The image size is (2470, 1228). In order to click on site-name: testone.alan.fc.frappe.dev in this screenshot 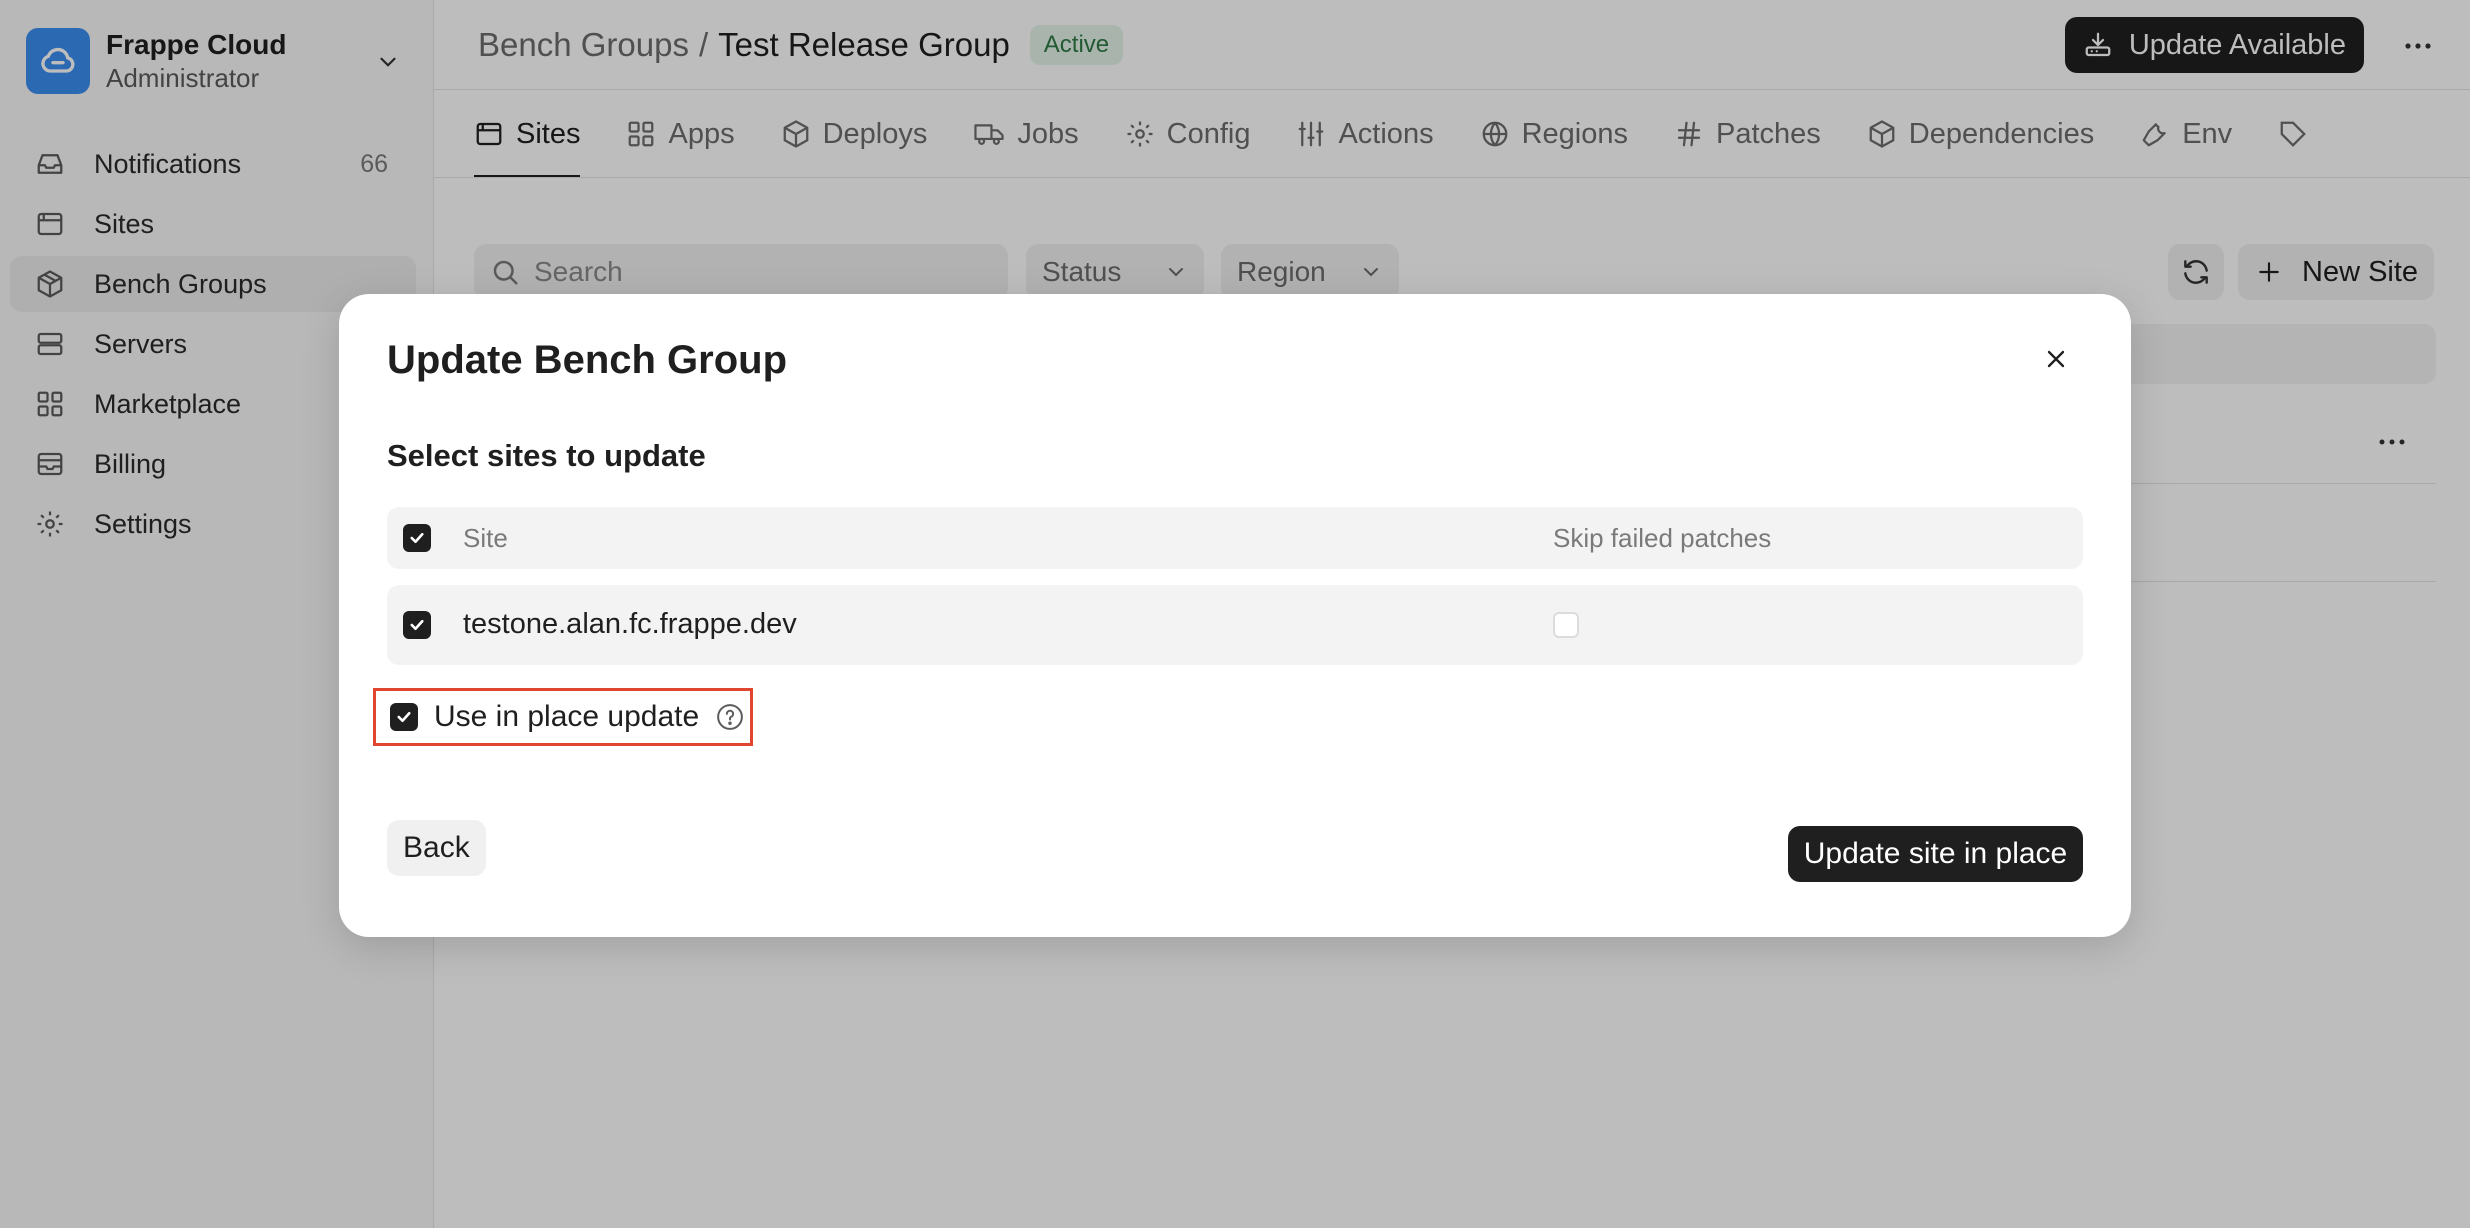, I will do `click(630, 624)`.